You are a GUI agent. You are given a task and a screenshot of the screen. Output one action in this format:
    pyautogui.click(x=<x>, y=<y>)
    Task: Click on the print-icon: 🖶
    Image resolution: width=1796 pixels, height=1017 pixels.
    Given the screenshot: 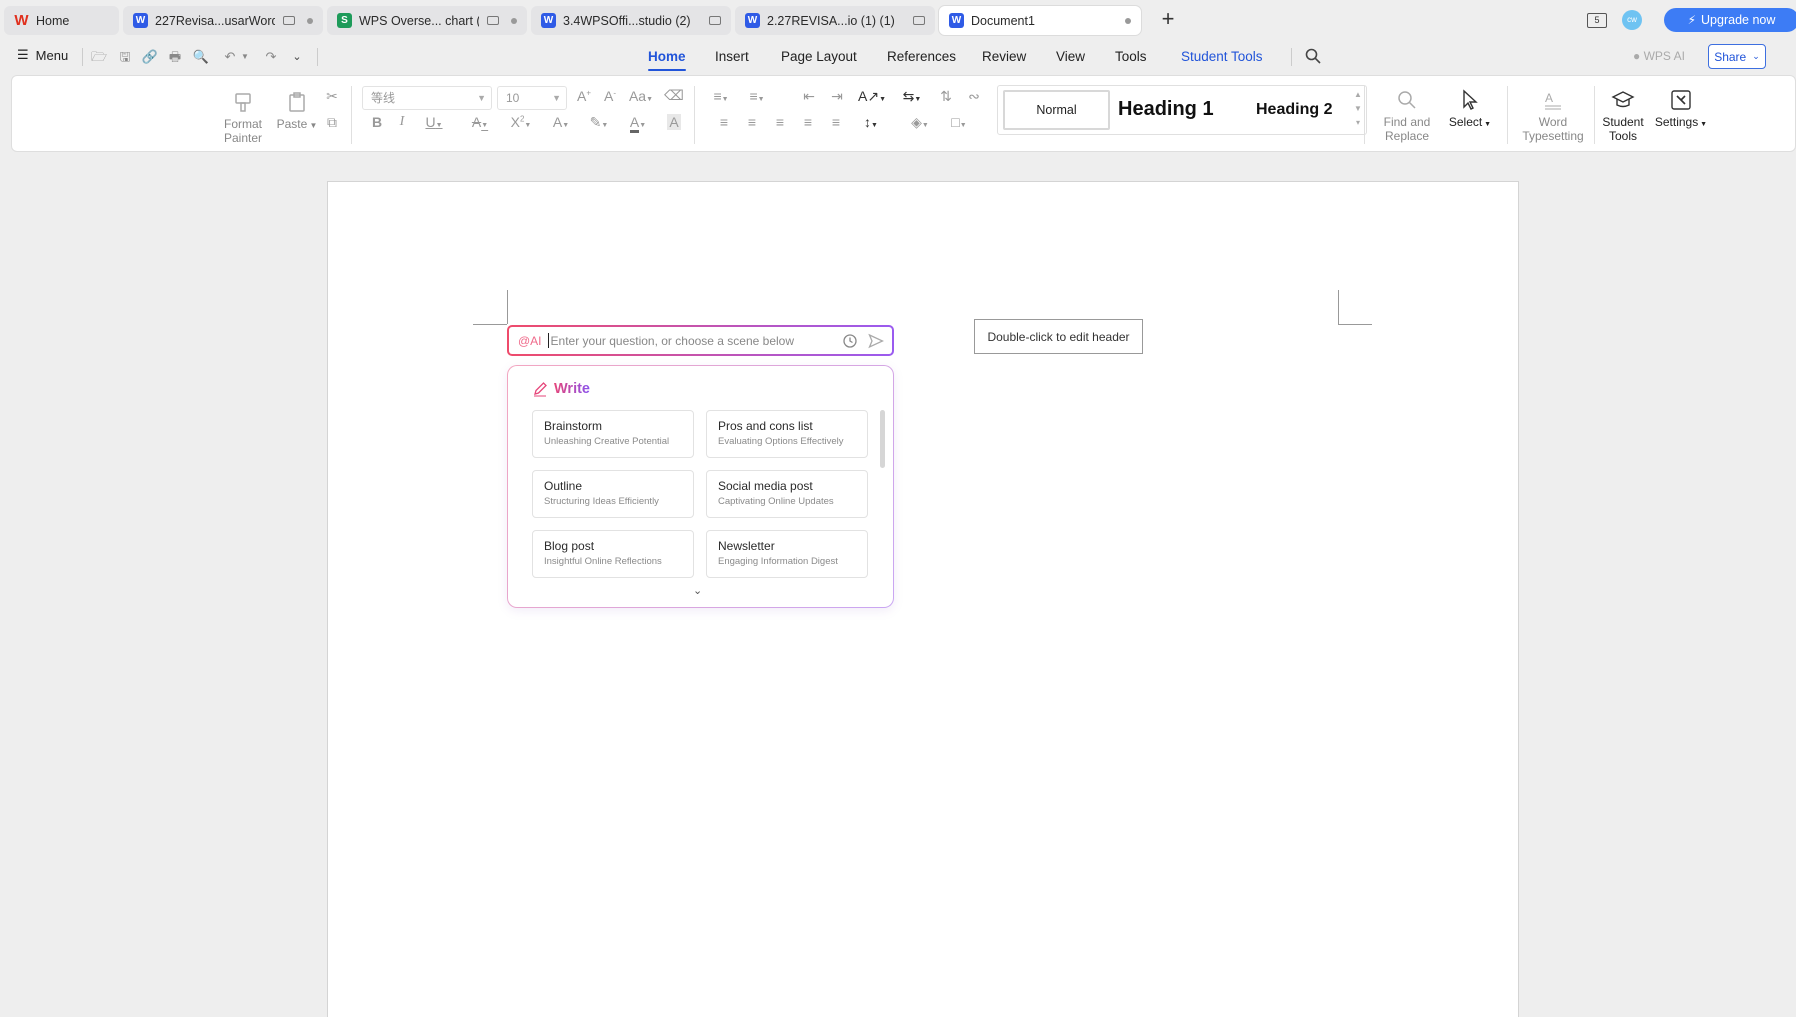 What is the action you would take?
    pyautogui.click(x=175, y=57)
    